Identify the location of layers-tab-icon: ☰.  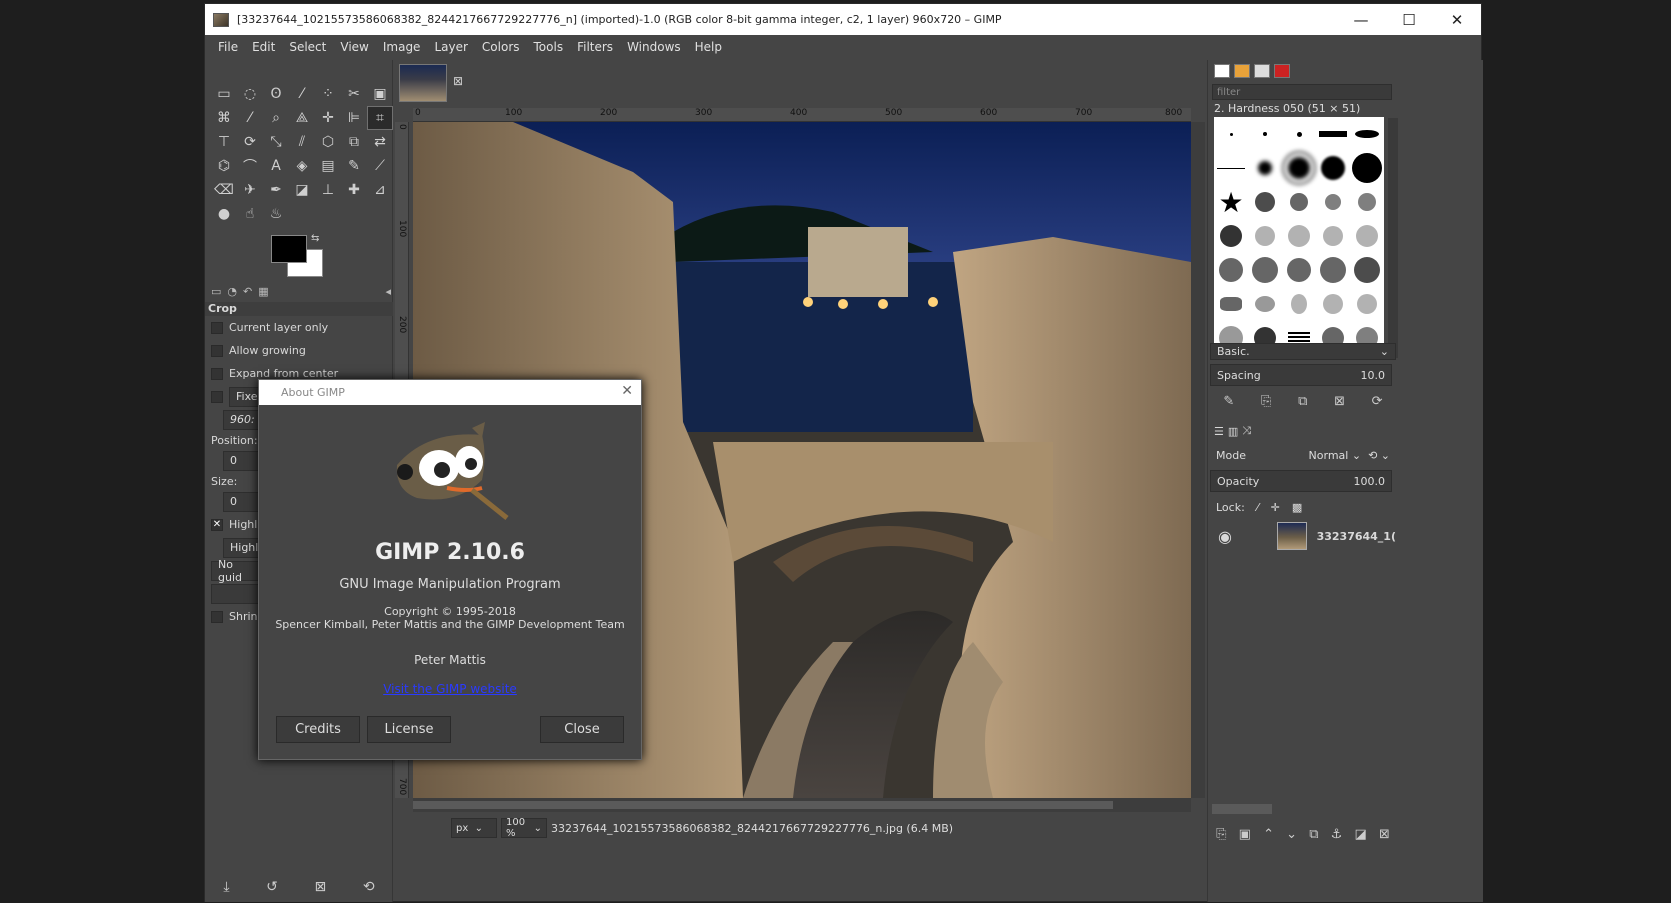
(1219, 431).